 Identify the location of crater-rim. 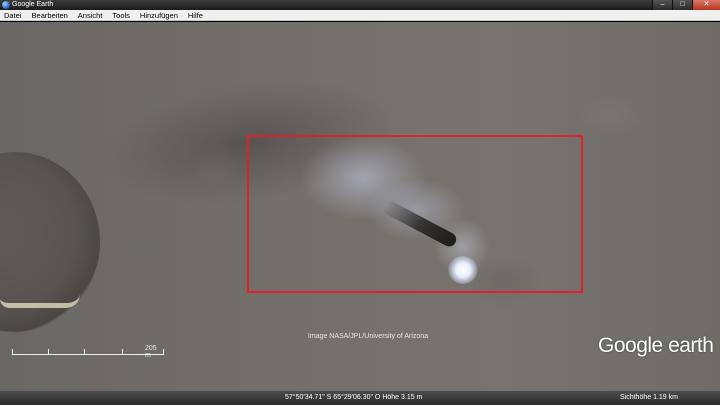
(40, 301).